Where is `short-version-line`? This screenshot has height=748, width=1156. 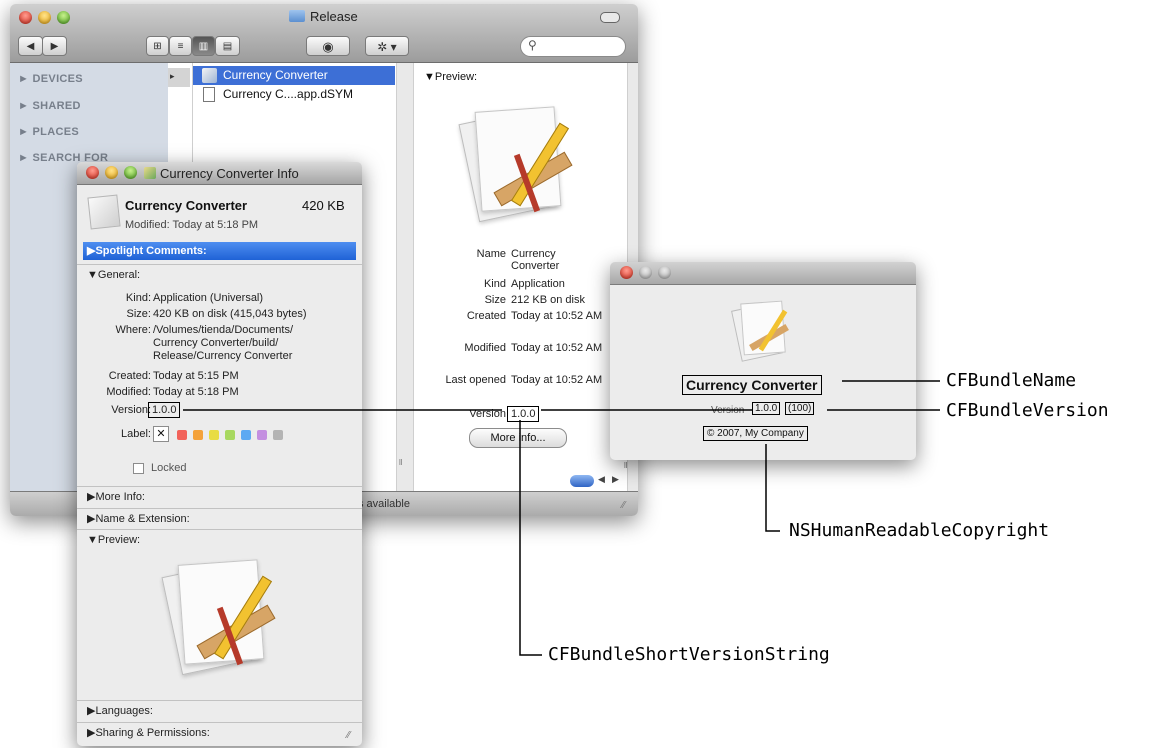 short-version-line is located at coordinates (530, 538).